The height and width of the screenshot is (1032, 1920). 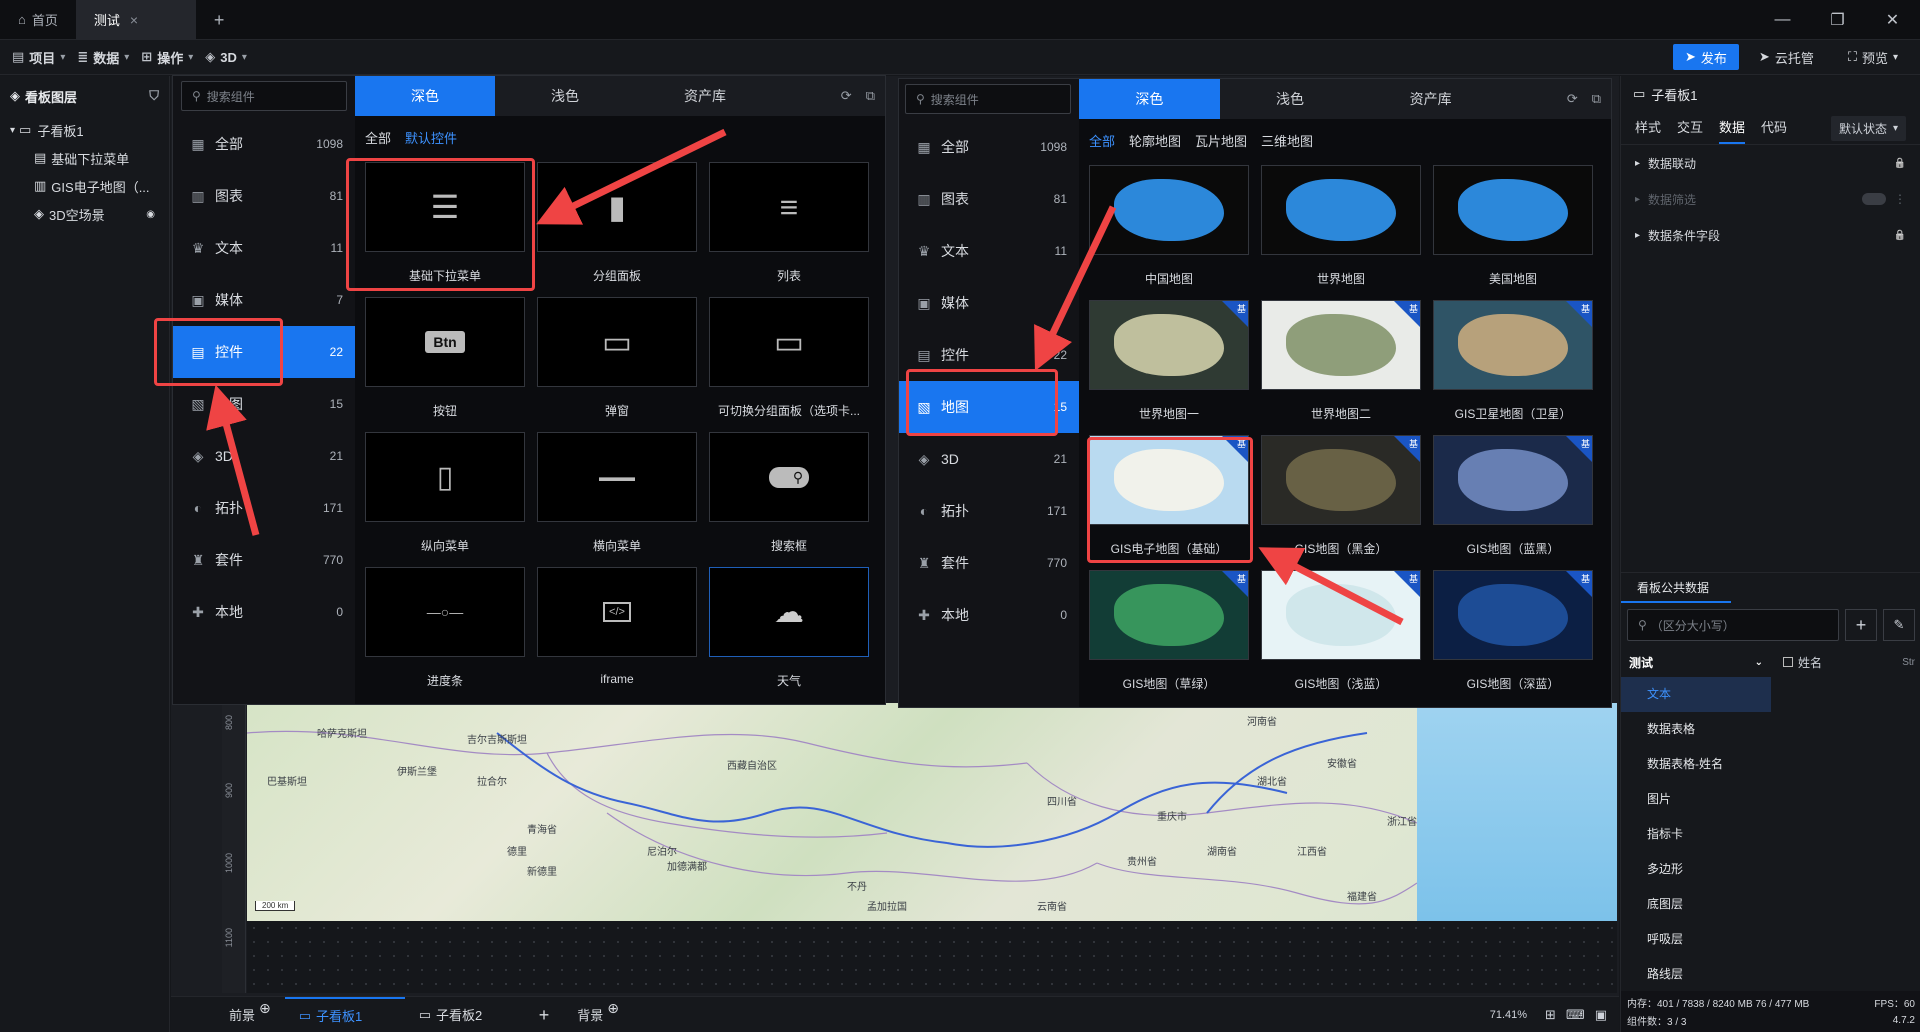 I want to click on map-card: 中国地图, so click(x=1169, y=226).